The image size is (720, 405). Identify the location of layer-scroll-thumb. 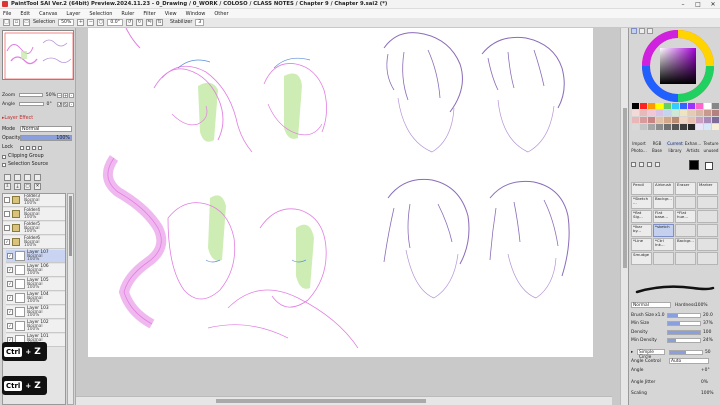
(70, 226).